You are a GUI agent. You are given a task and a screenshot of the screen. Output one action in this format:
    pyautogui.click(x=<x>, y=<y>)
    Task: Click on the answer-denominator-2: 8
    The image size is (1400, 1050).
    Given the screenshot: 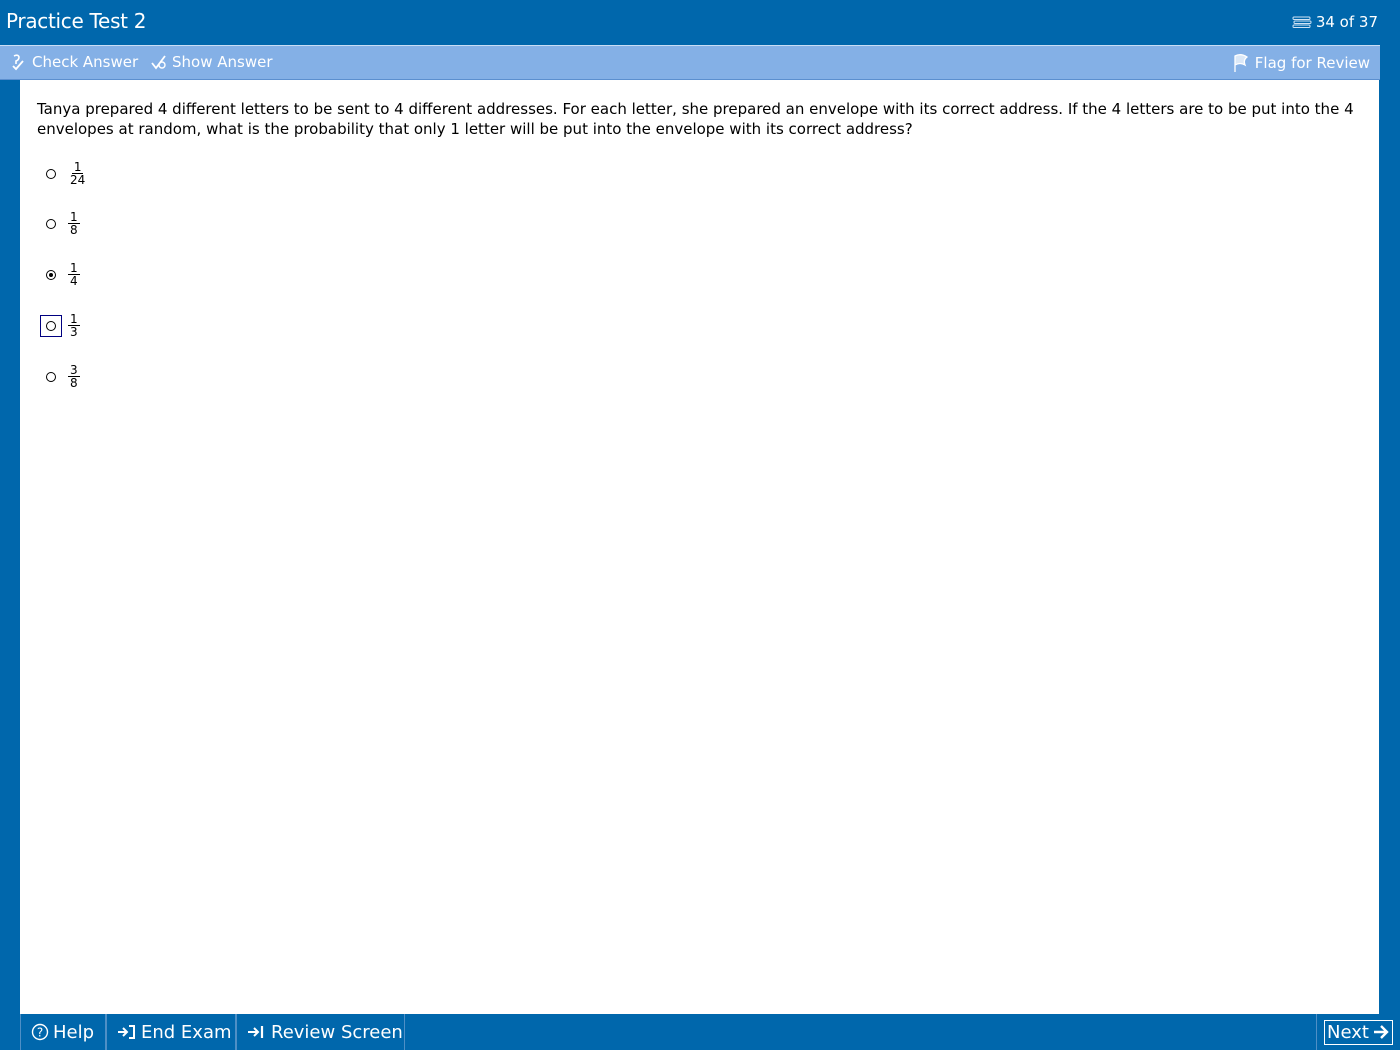 What is the action you would take?
    pyautogui.click(x=74, y=230)
    